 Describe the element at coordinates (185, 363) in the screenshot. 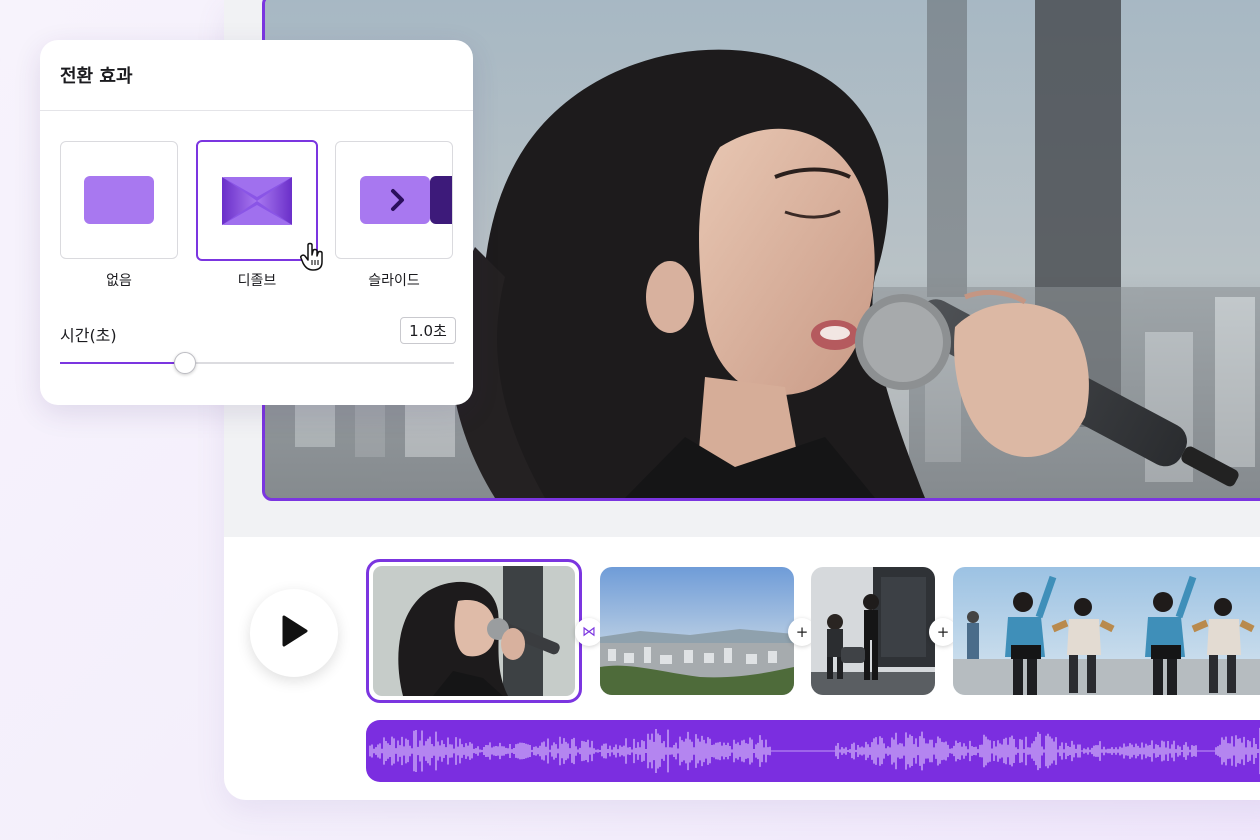

I see `slider-thumb` at that location.